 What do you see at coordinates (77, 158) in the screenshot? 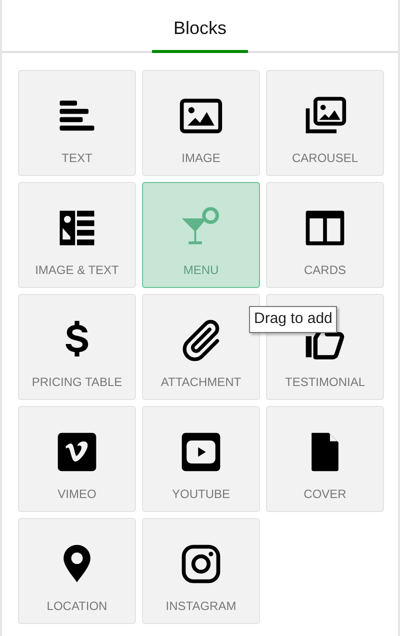
I see `block-label: TEXT` at bounding box center [77, 158].